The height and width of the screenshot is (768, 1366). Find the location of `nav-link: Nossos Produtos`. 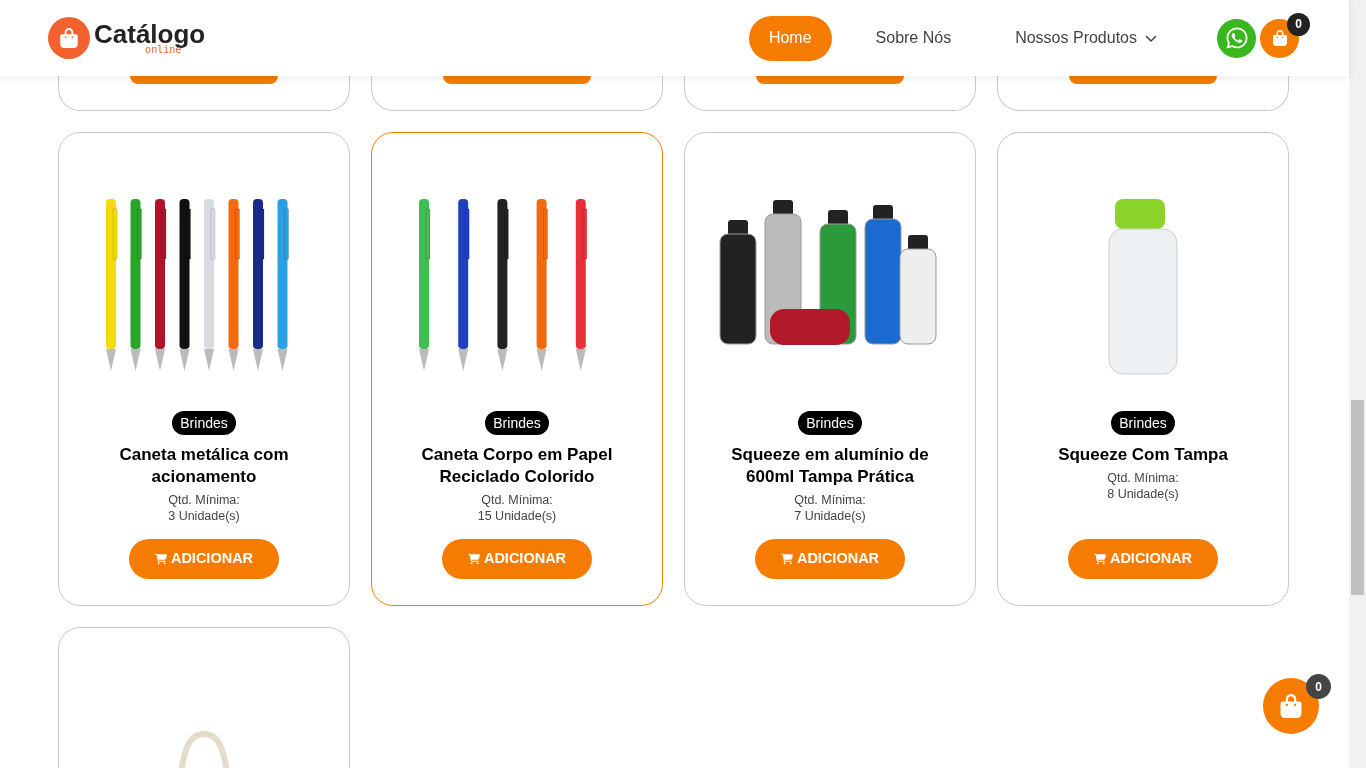

nav-link: Nossos Produtos is located at coordinates (1086, 38).